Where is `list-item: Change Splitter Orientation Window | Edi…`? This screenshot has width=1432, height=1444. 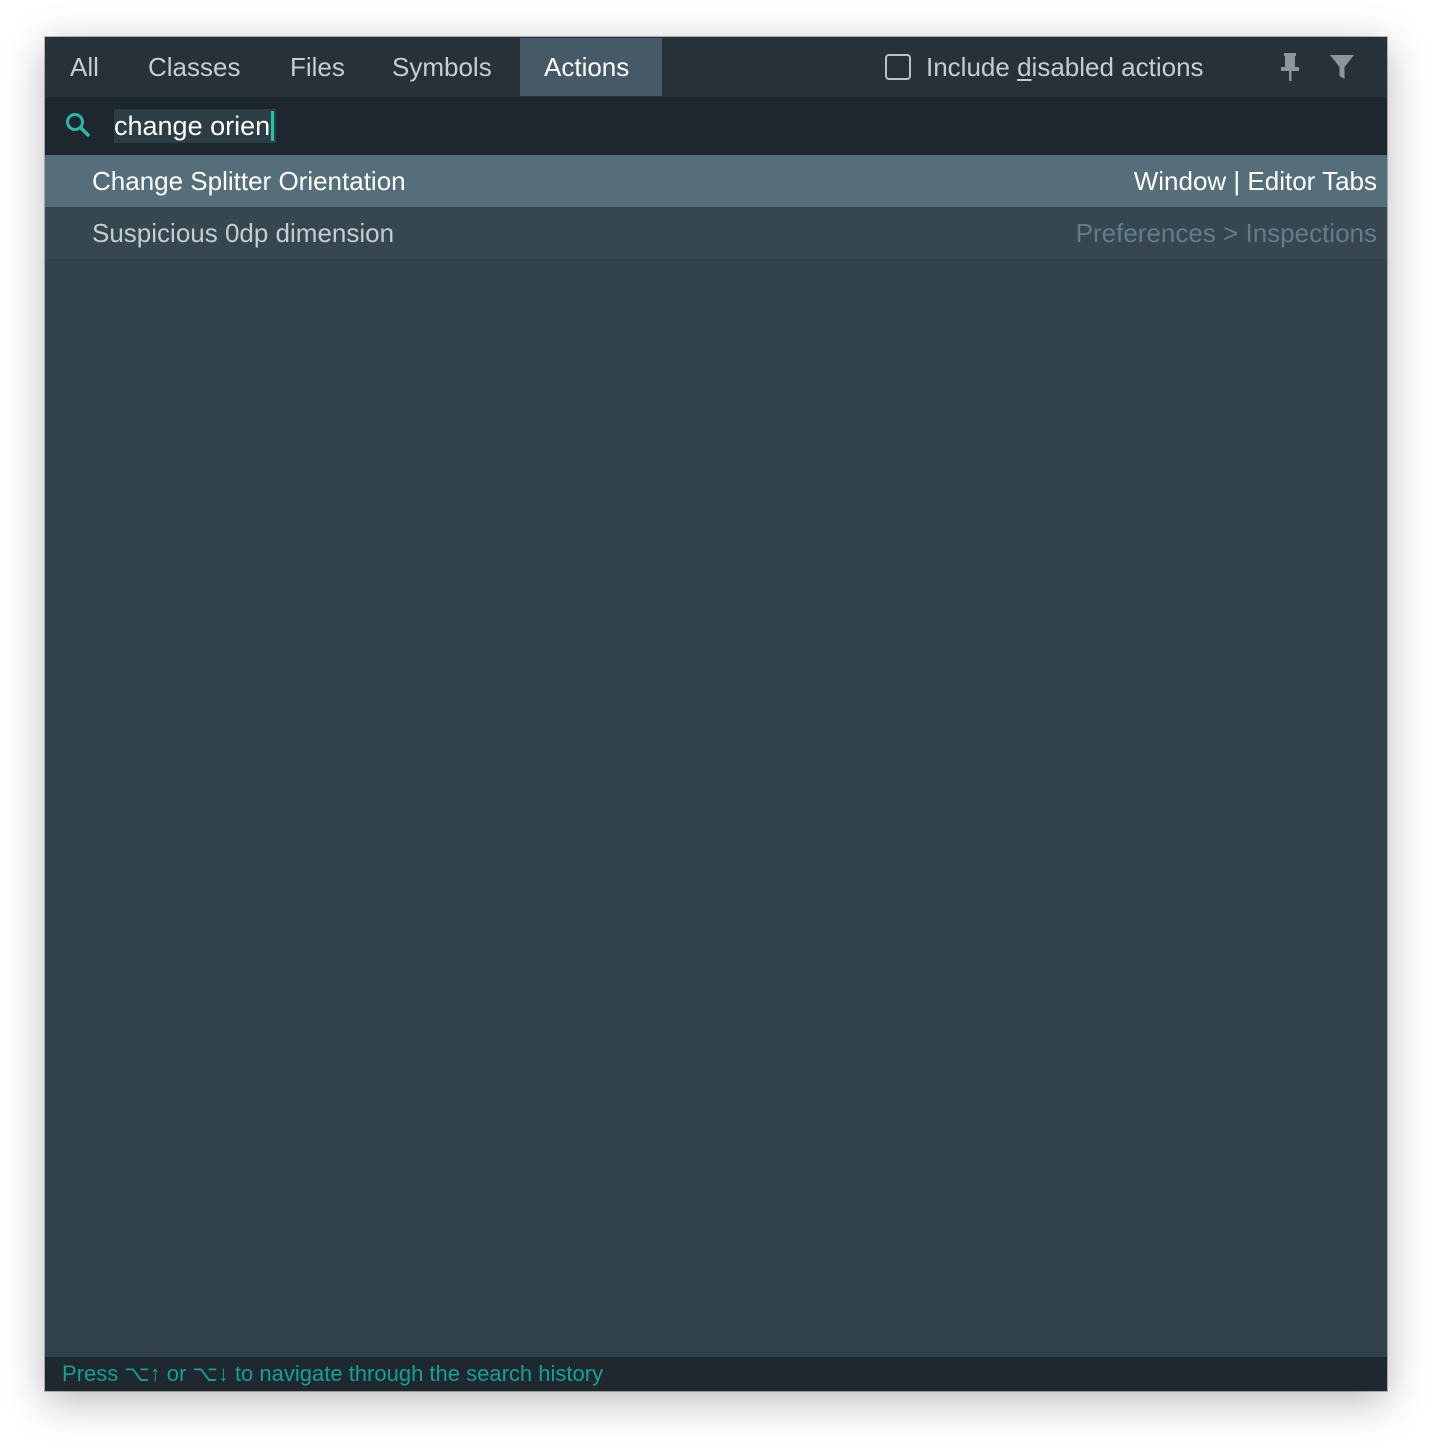
list-item: Change Splitter Orientation Window | Edi… is located at coordinates (716, 181).